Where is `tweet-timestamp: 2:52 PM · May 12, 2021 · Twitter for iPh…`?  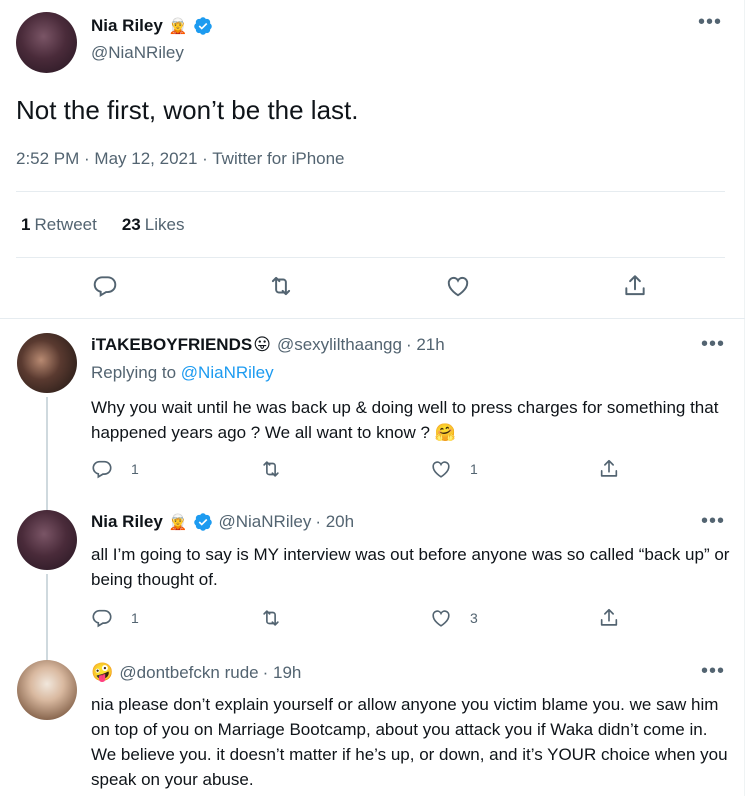
tweet-timestamp: 2:52 PM · May 12, 2021 · Twitter for iPh… is located at coordinates (180, 159).